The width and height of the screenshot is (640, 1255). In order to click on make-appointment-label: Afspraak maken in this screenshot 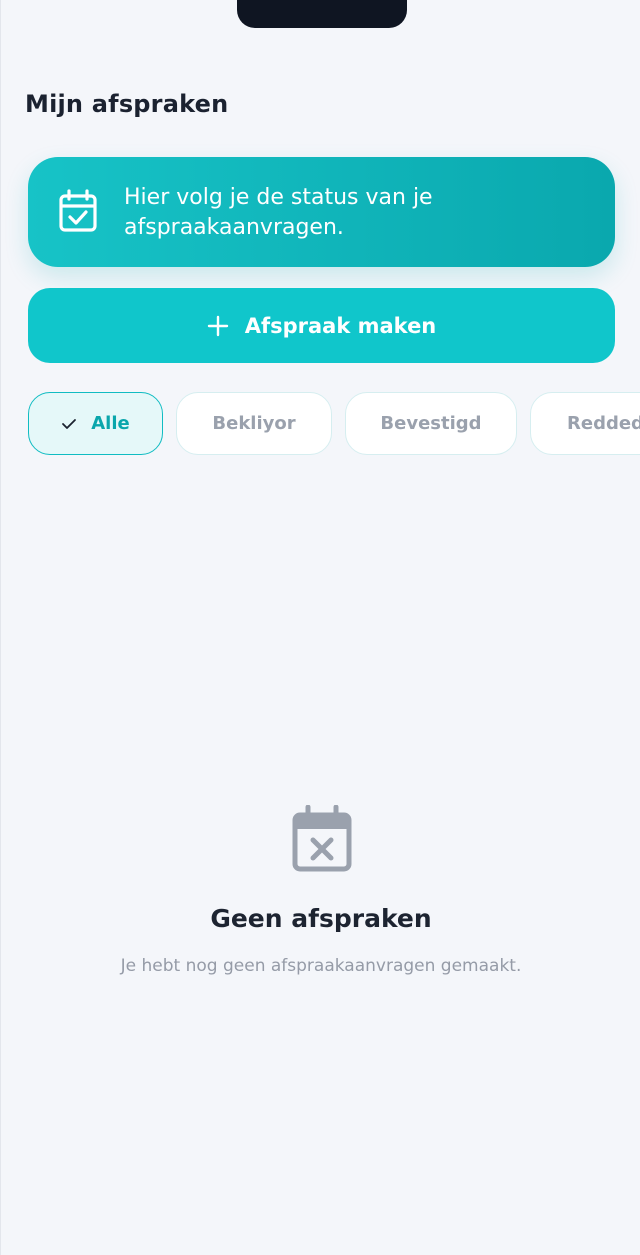, I will do `click(340, 325)`.